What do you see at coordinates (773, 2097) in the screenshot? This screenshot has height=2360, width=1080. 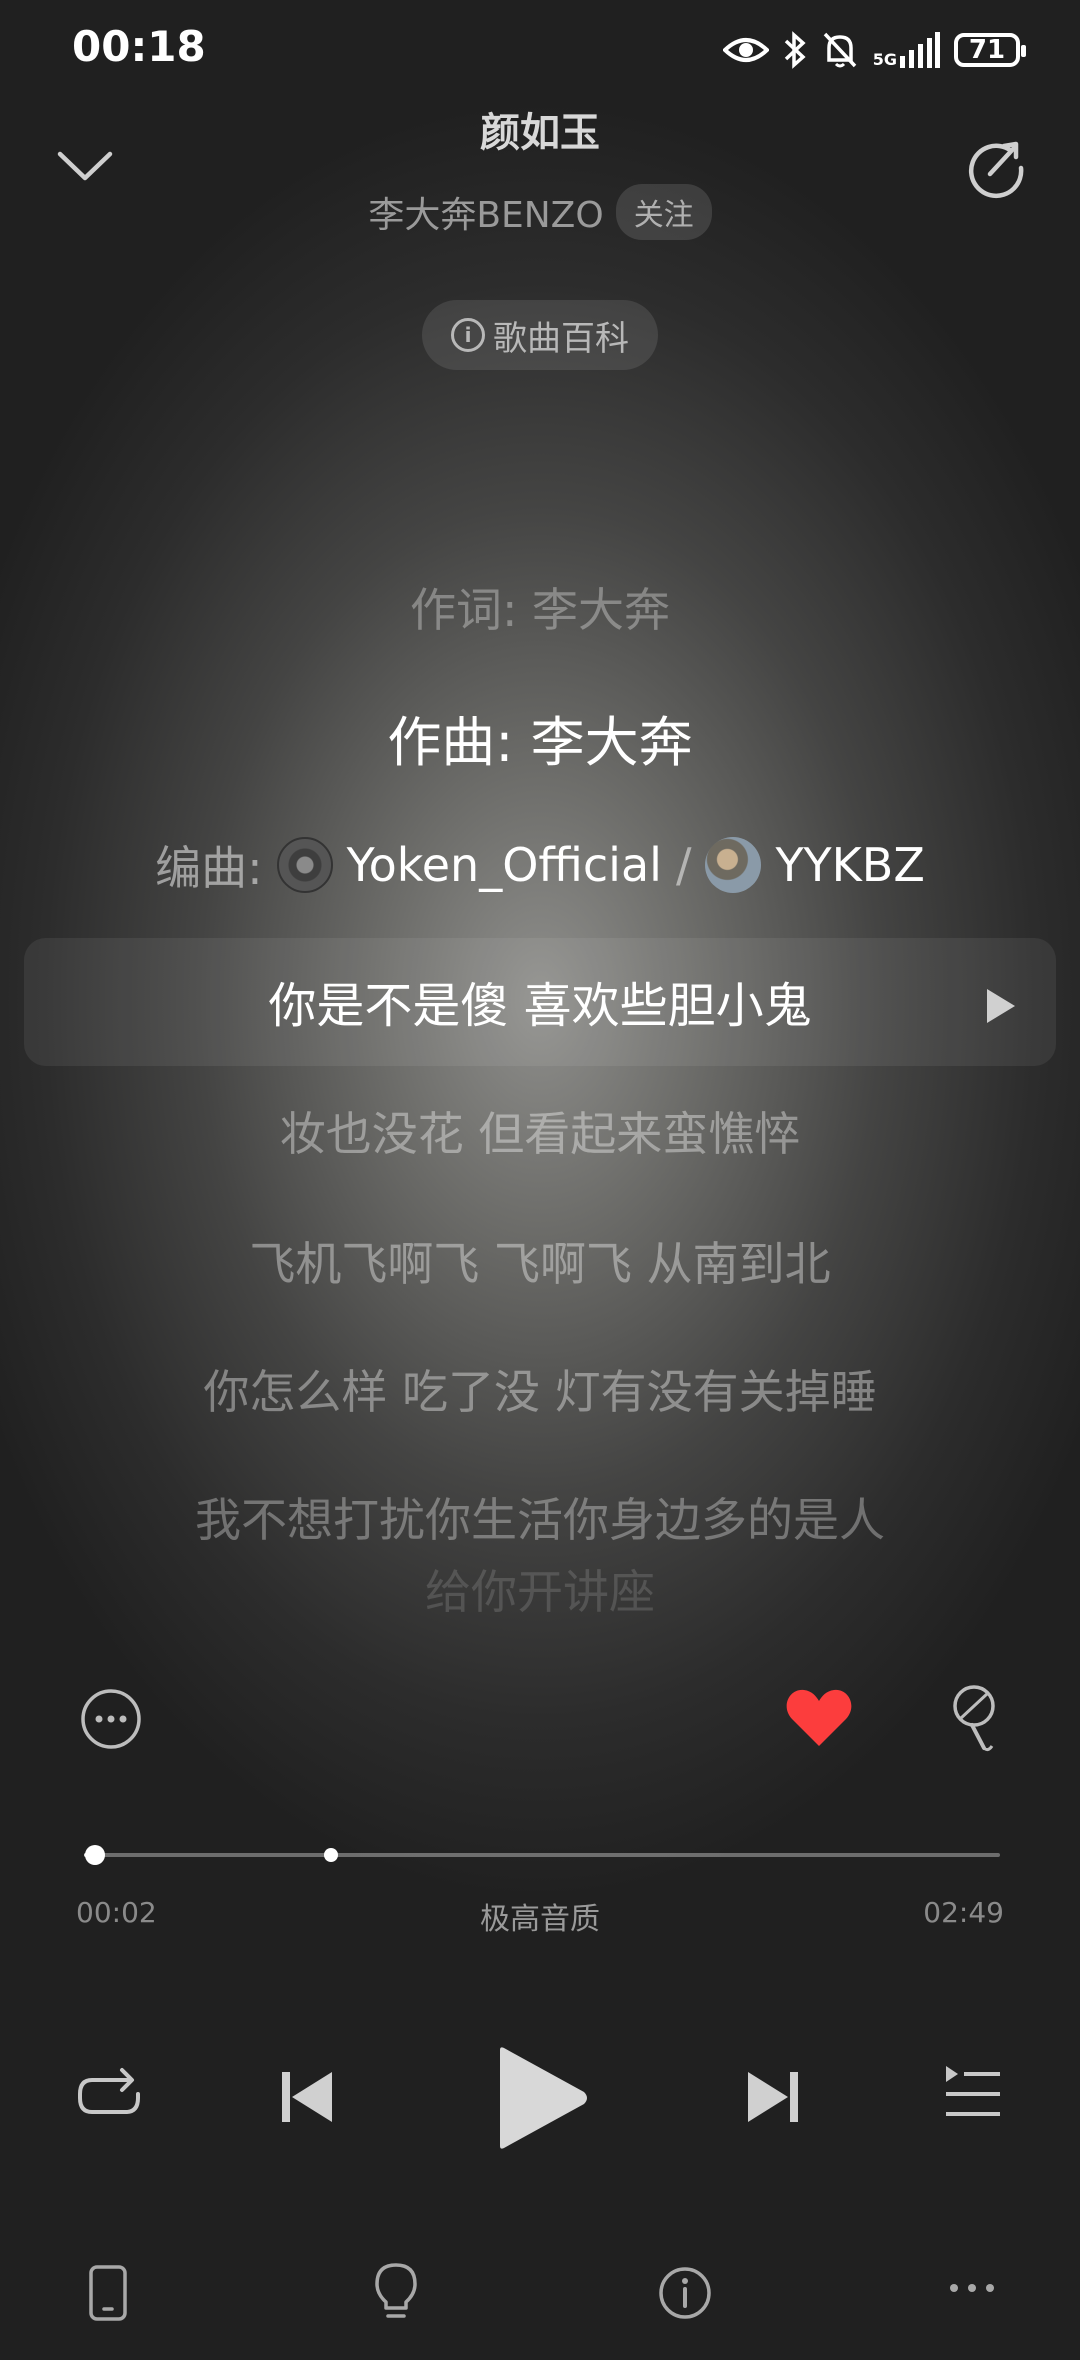 I see `next-icon` at bounding box center [773, 2097].